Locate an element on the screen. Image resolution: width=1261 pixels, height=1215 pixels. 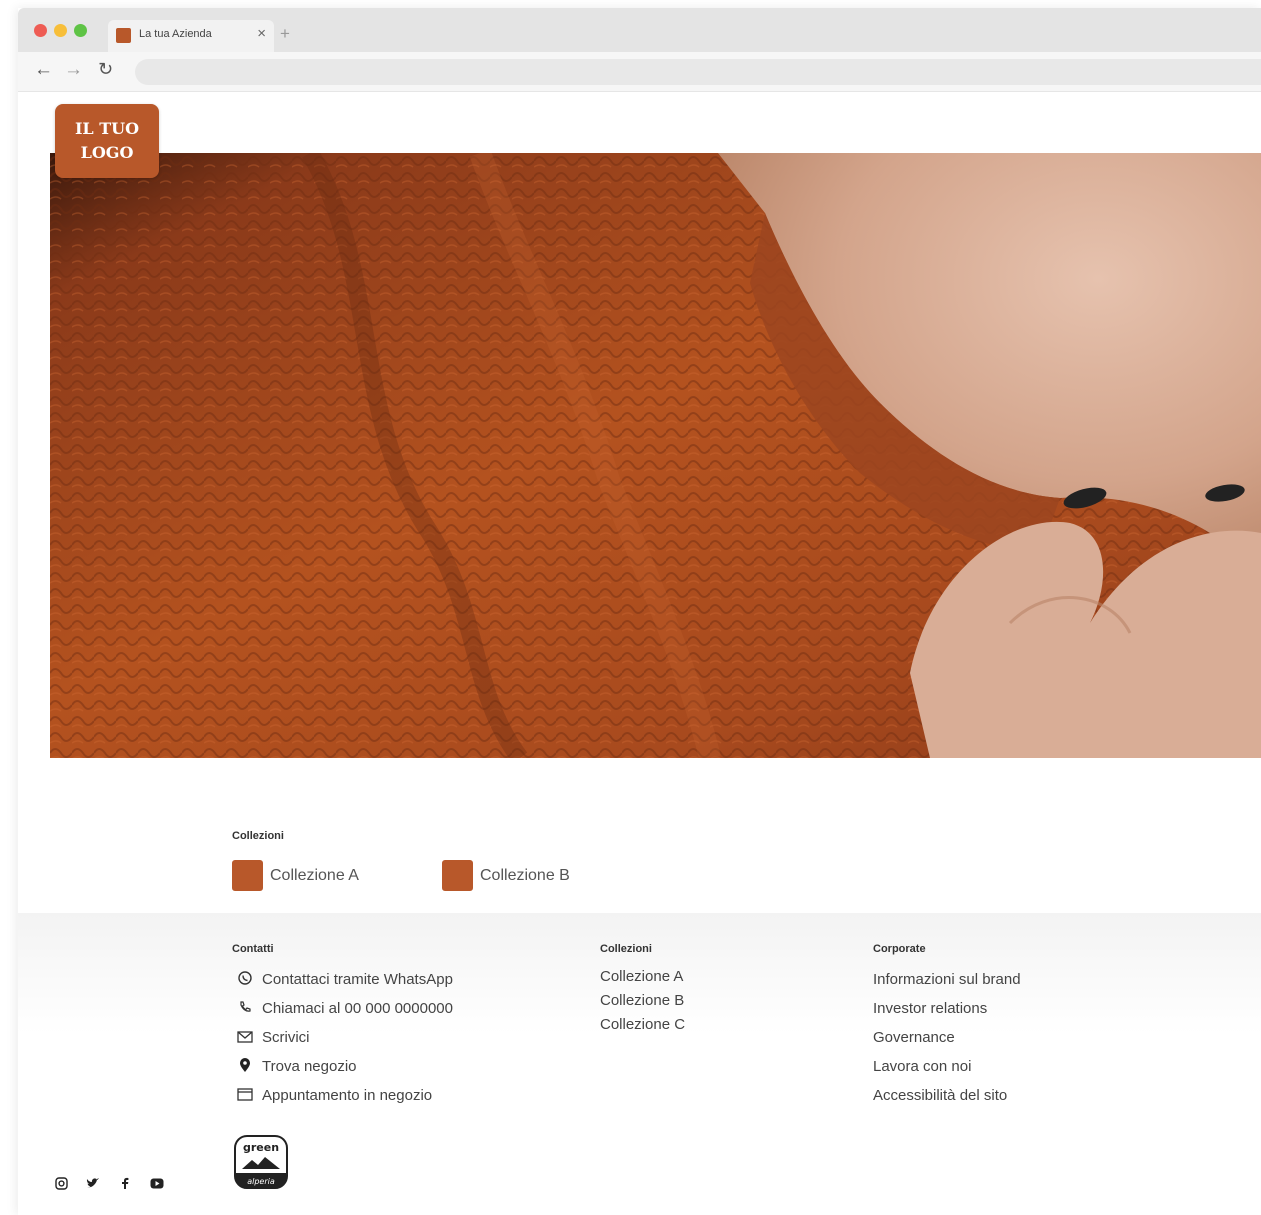
contact-store-label: Trova negozio is located at coordinates (309, 1066).